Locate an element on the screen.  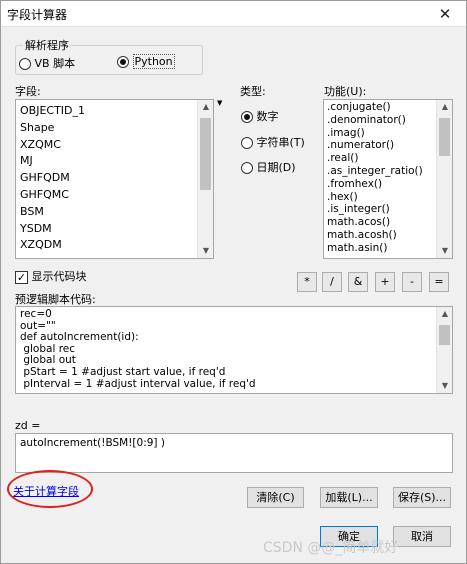
function-list-item: math.acosh() is located at coordinates (388, 235).